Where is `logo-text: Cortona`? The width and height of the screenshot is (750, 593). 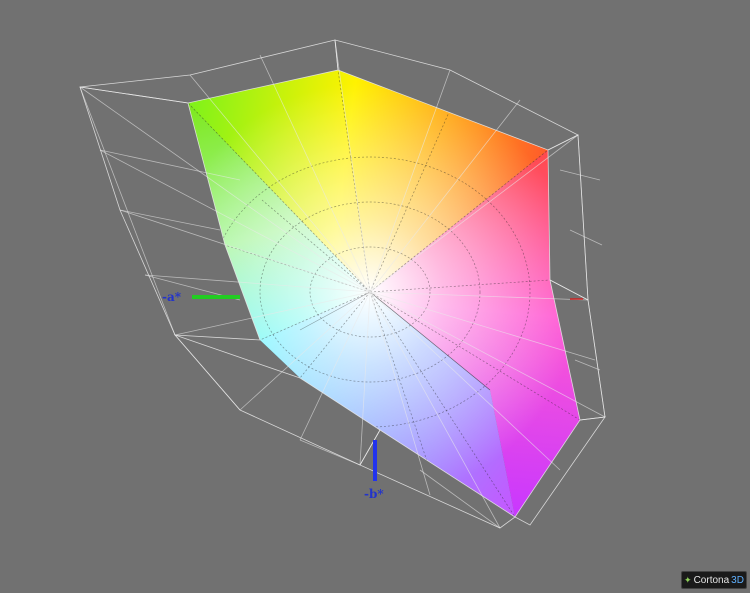 logo-text: Cortona is located at coordinates (711, 580).